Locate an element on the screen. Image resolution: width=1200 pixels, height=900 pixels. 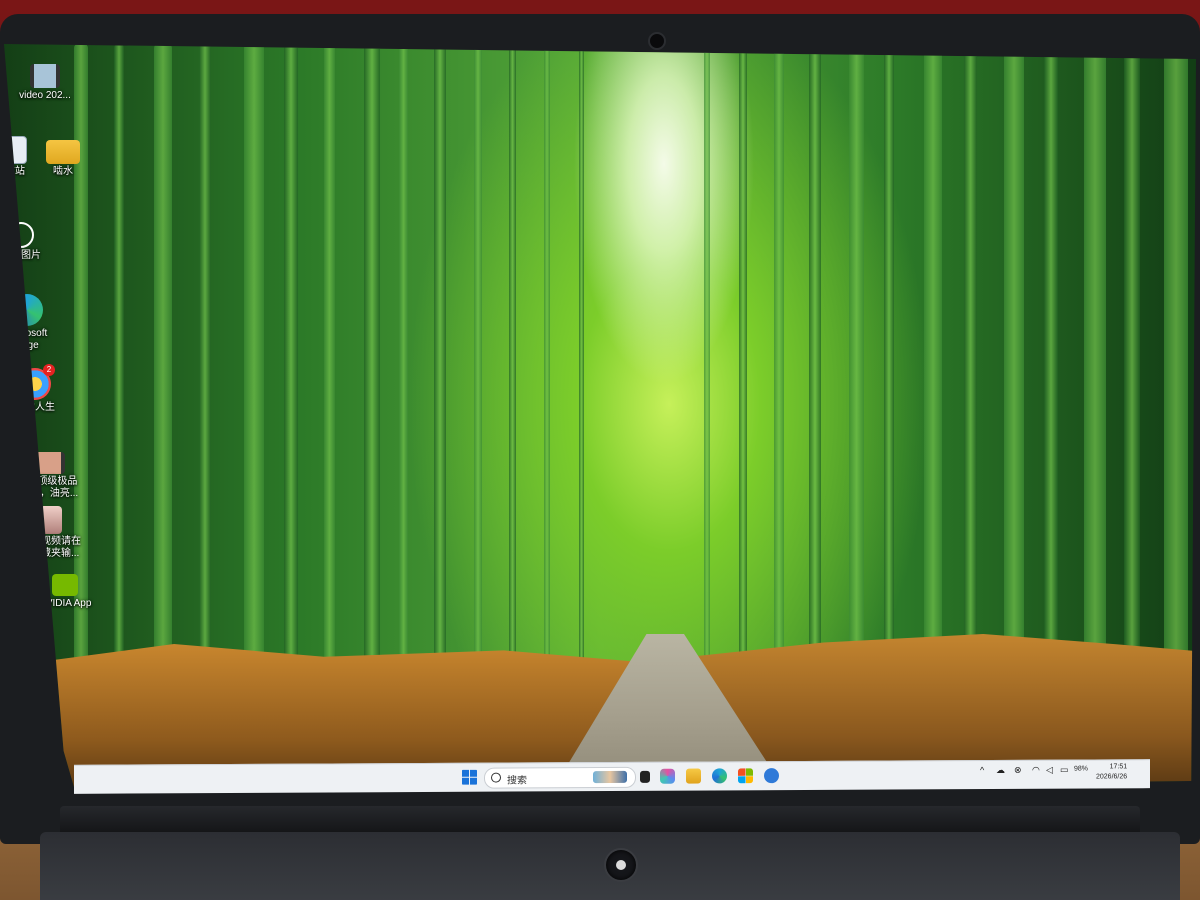
folder-icon is located at coordinates (63, 152).